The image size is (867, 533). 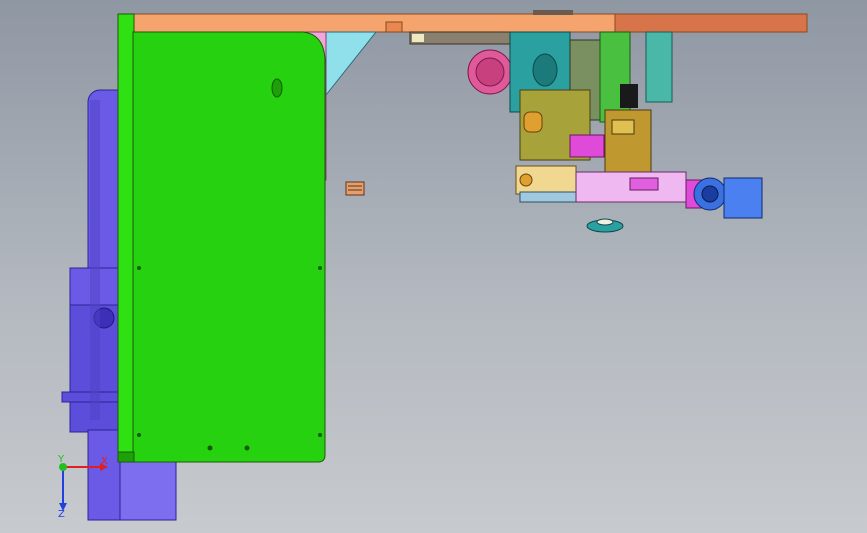 I want to click on top-beam-right, so click(x=711, y=23).